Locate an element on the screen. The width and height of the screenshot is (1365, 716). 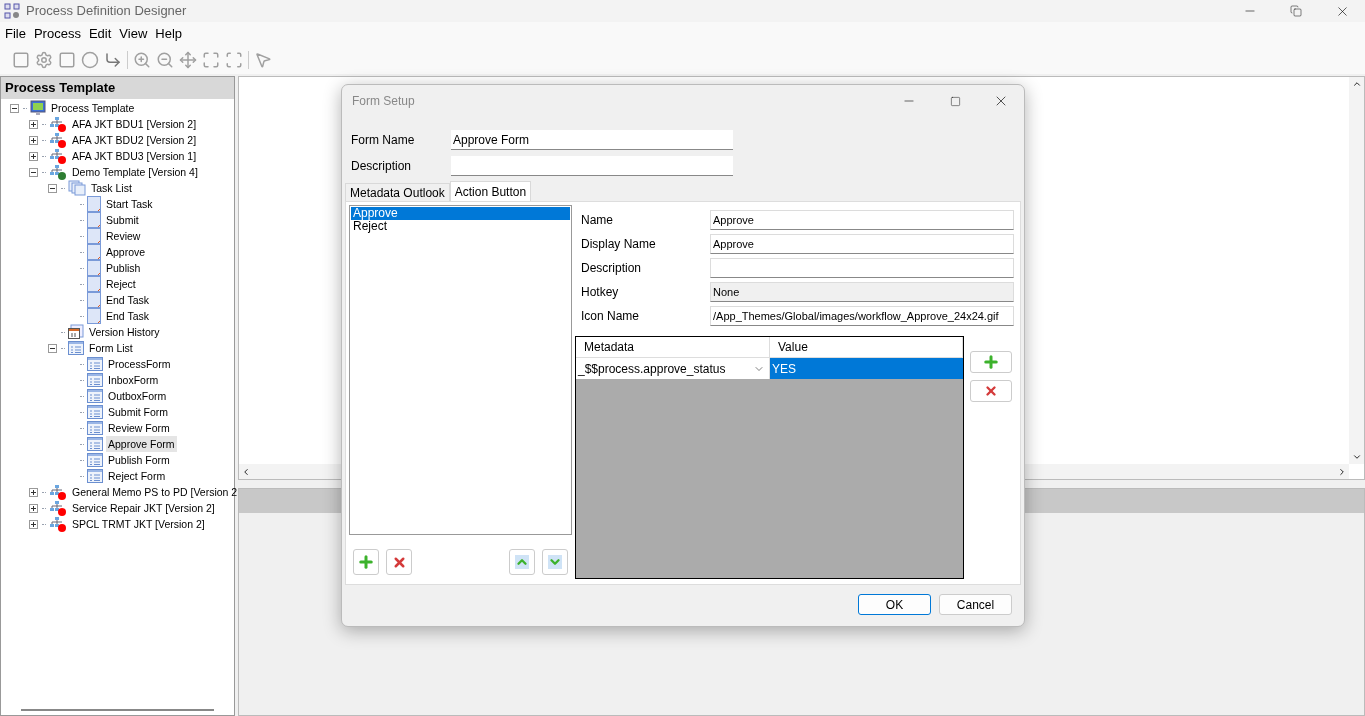
description-field is located at coordinates (592, 166).